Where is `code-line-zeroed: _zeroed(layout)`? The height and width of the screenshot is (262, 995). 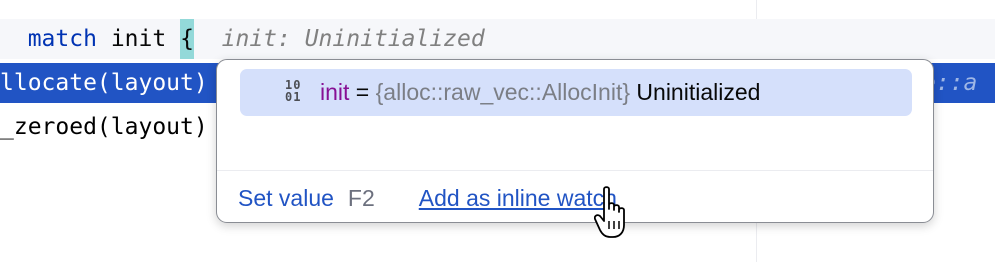
code-line-zeroed: _zeroed(layout) is located at coordinates (104, 127).